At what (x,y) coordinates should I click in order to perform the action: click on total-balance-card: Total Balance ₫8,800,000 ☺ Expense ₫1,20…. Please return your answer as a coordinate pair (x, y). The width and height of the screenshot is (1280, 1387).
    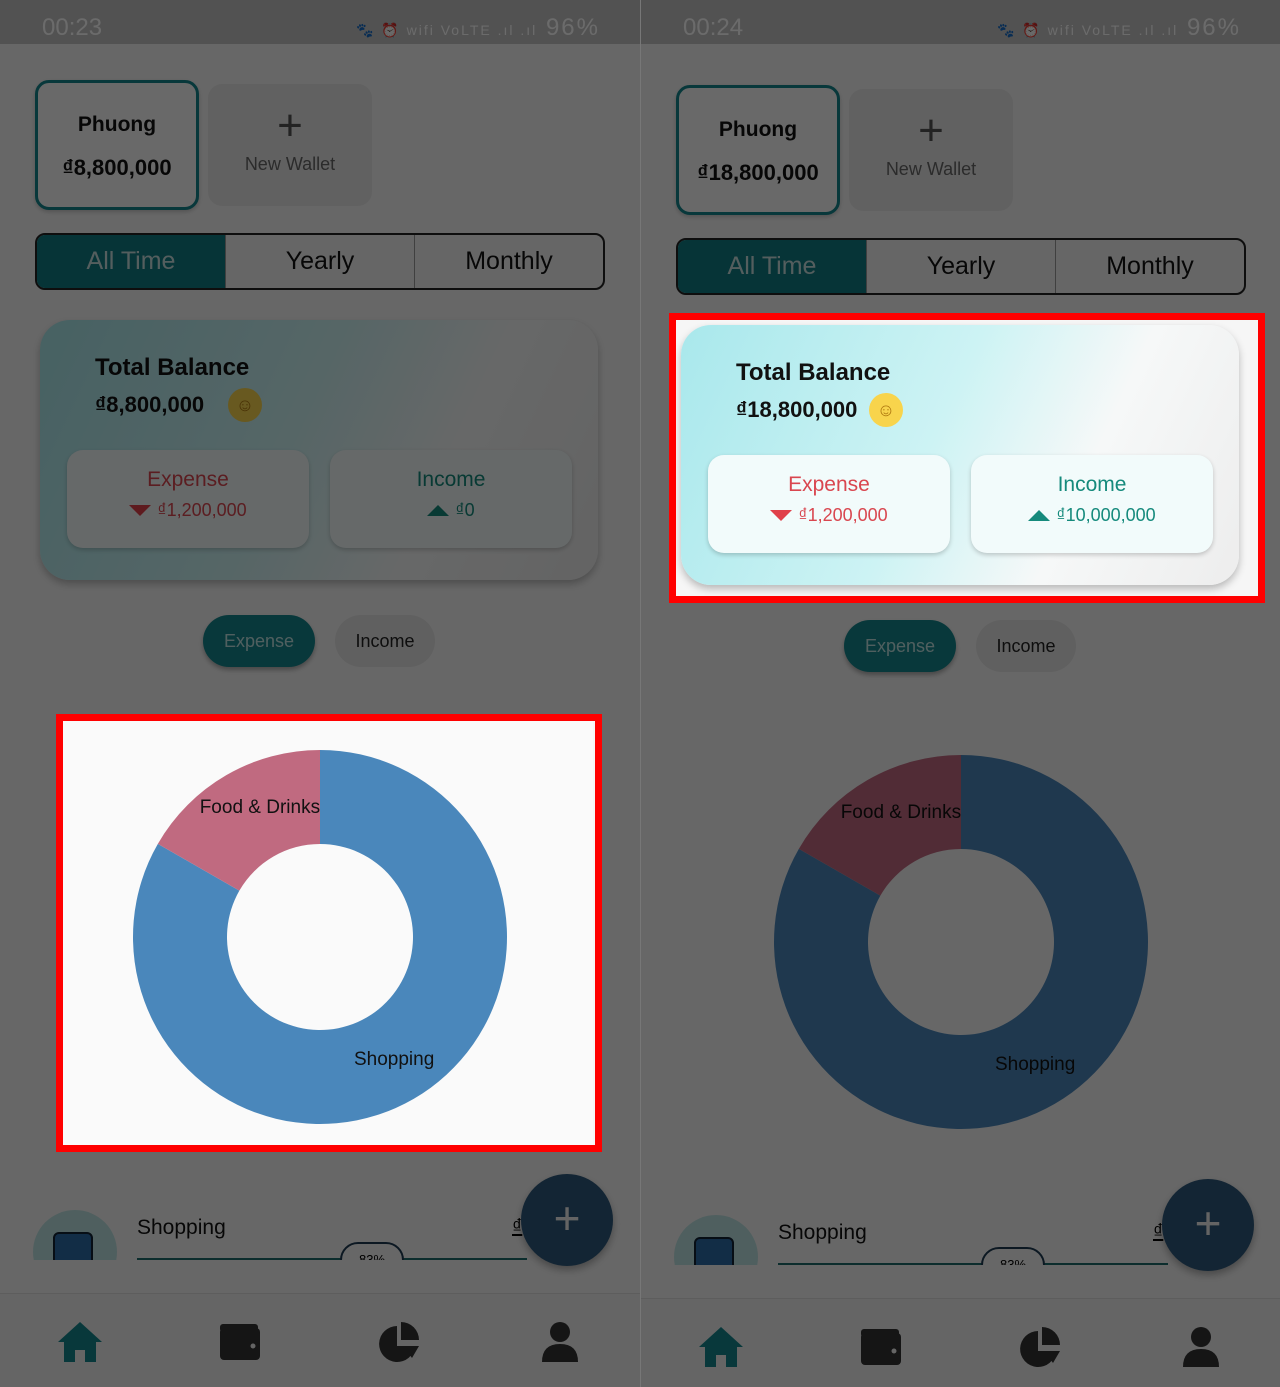
    Looking at the image, I should click on (319, 450).